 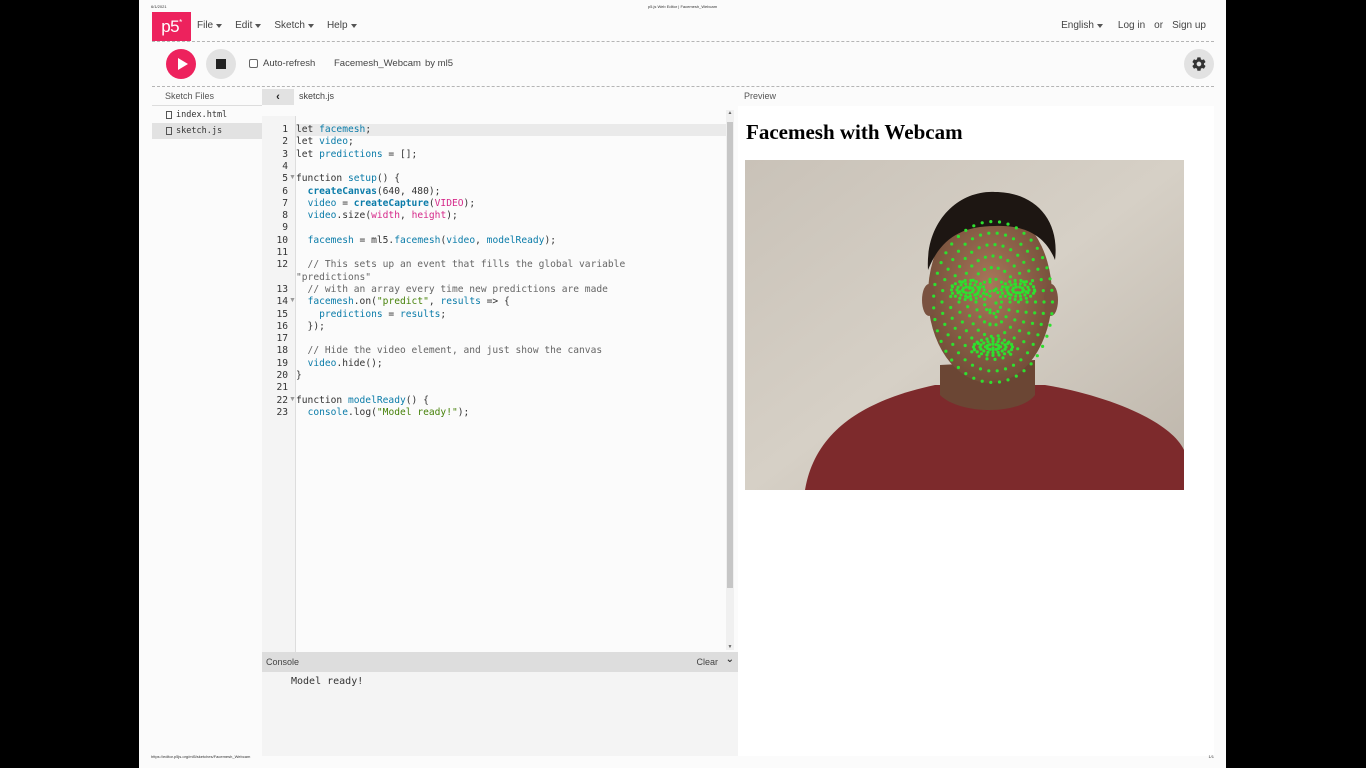 What do you see at coordinates (1199, 64) in the screenshot?
I see `settings-button` at bounding box center [1199, 64].